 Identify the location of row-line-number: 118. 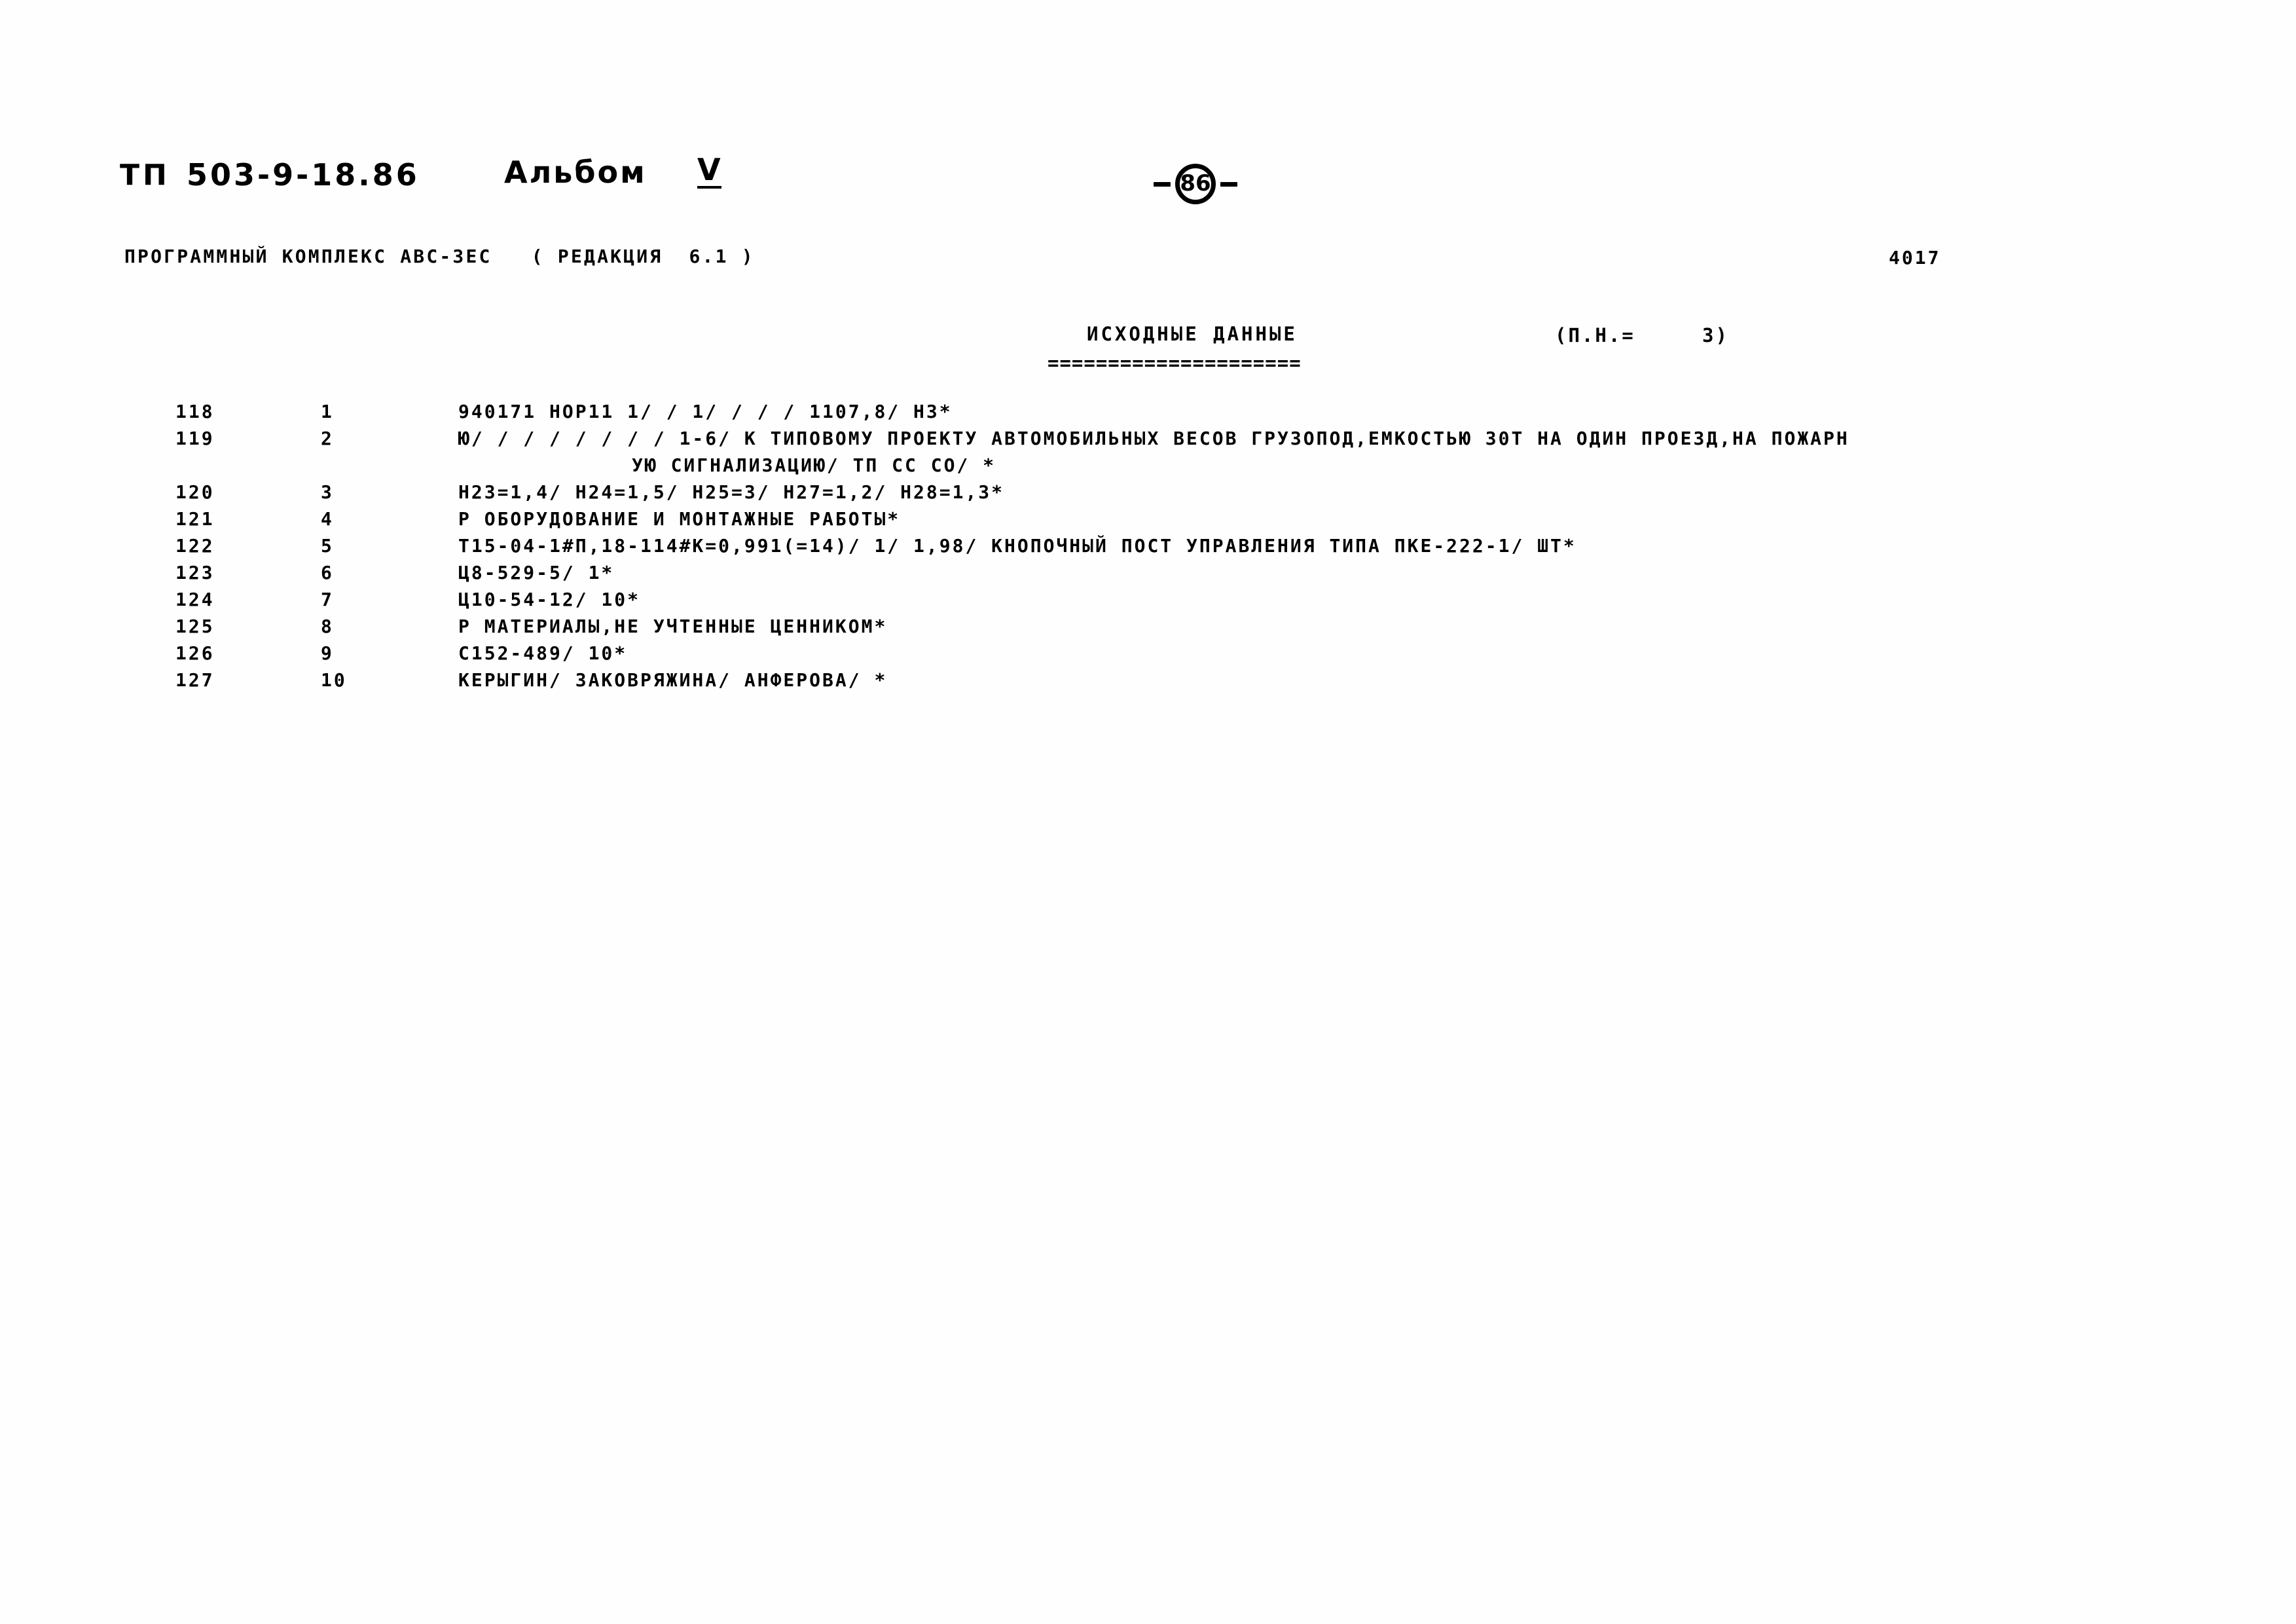
(195, 411).